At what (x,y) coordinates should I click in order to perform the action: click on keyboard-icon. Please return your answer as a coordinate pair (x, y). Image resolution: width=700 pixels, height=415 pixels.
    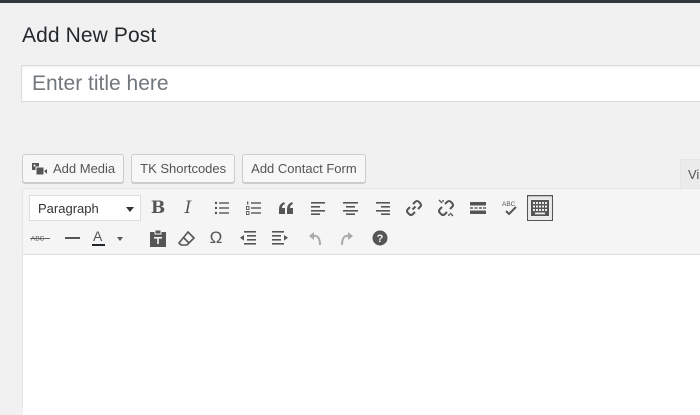
    Looking at the image, I should click on (540, 208).